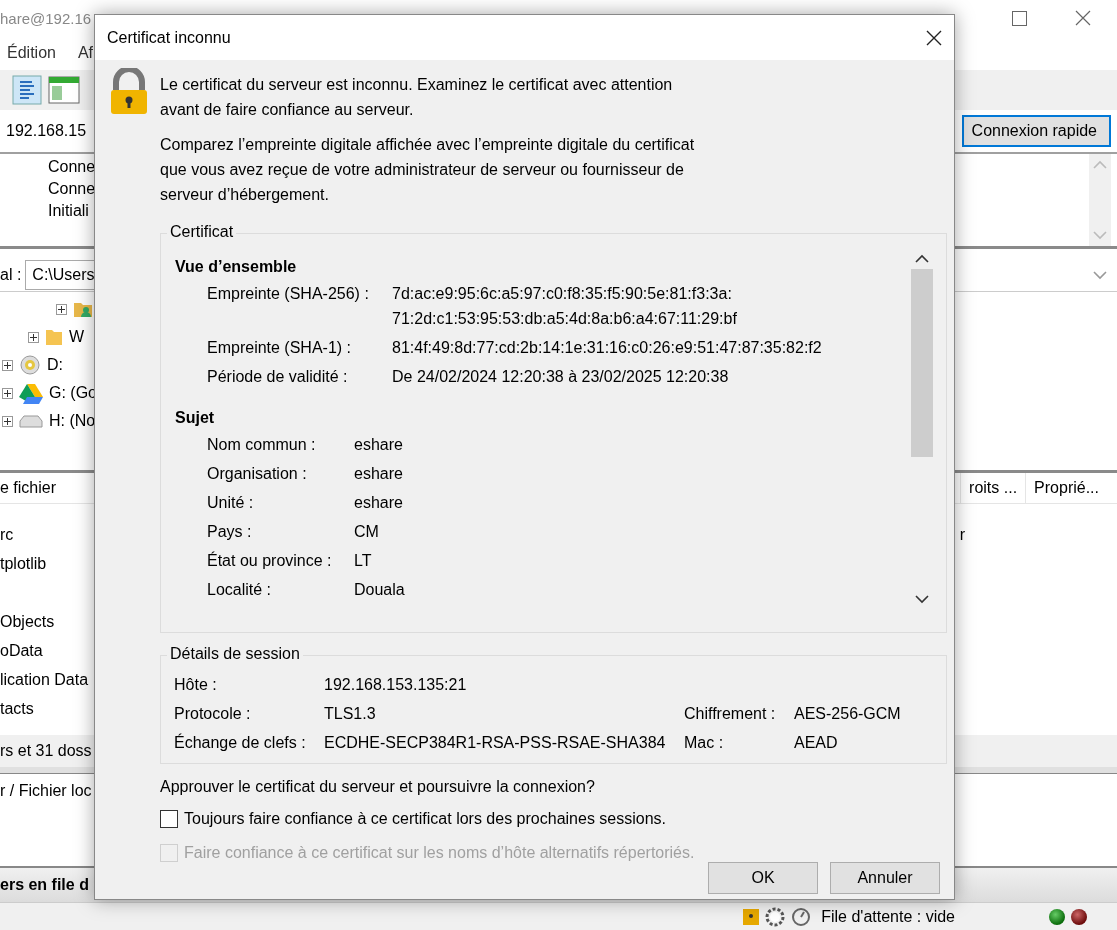 The height and width of the screenshot is (930, 1117). Describe the element at coordinates (236, 266) in the screenshot. I see `section-heading: Vue d’ensemble` at that location.